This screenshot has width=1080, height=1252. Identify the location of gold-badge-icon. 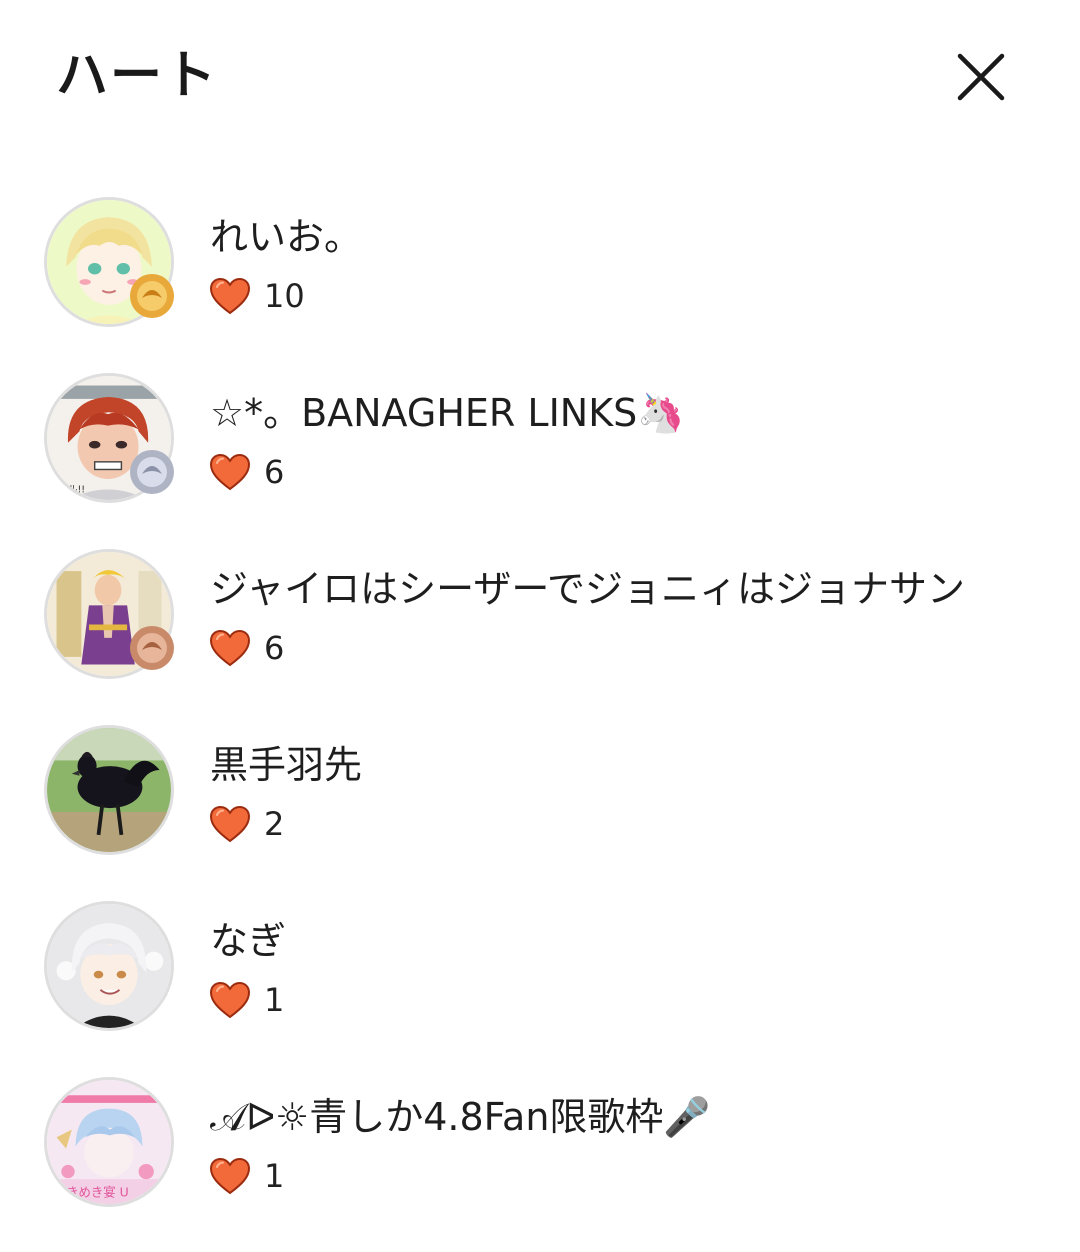
(152, 296).